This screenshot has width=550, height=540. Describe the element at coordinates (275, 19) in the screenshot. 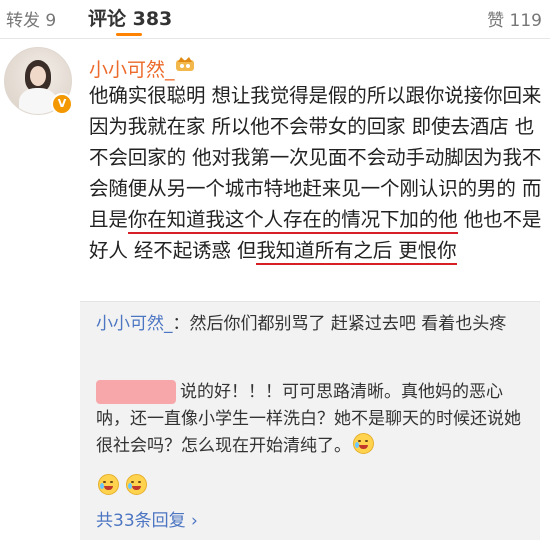

I see `comment-tabs: 转发 9 评论 383 赞 119` at that location.